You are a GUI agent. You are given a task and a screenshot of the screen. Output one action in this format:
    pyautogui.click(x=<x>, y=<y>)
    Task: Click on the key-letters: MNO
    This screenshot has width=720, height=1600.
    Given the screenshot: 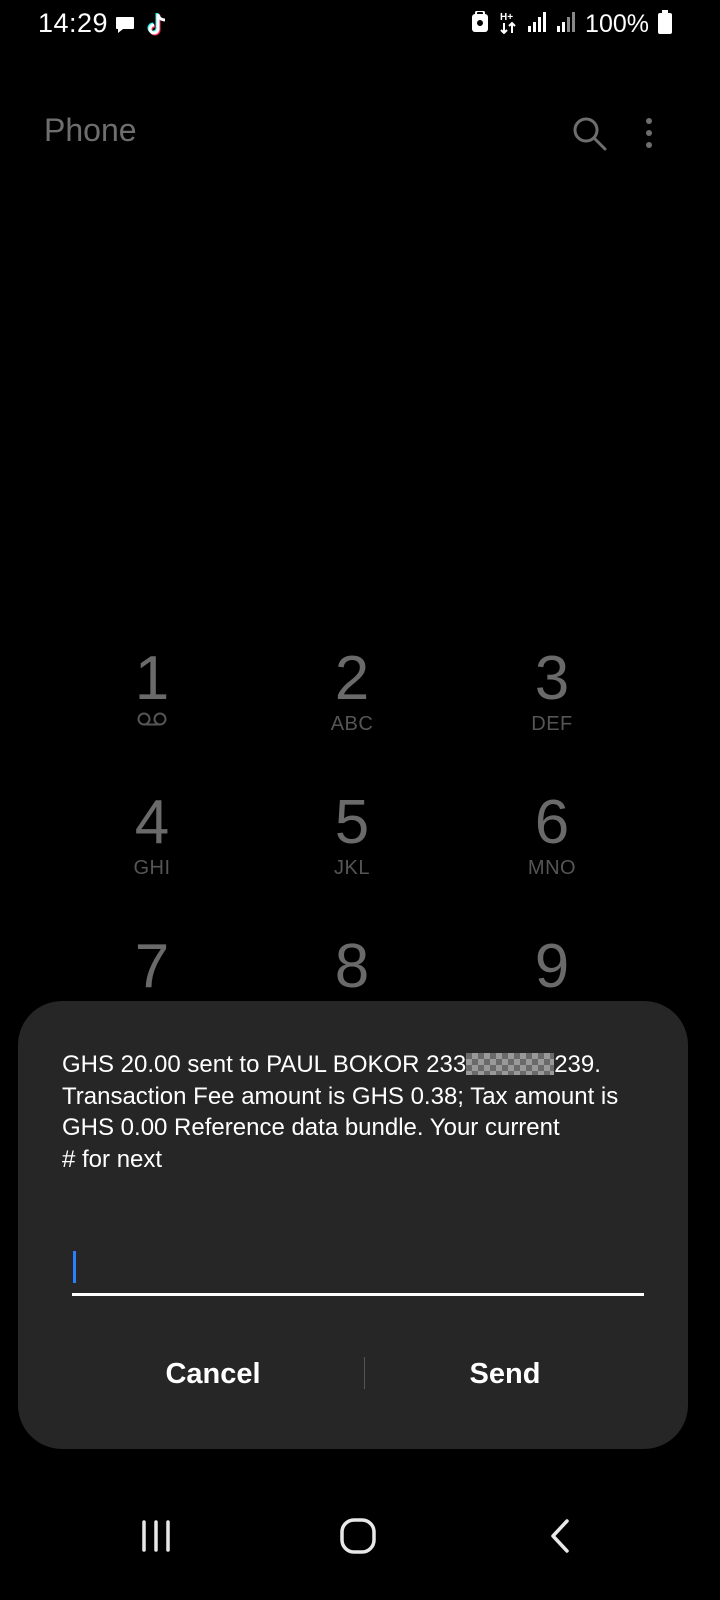 What is the action you would take?
    pyautogui.click(x=552, y=868)
    